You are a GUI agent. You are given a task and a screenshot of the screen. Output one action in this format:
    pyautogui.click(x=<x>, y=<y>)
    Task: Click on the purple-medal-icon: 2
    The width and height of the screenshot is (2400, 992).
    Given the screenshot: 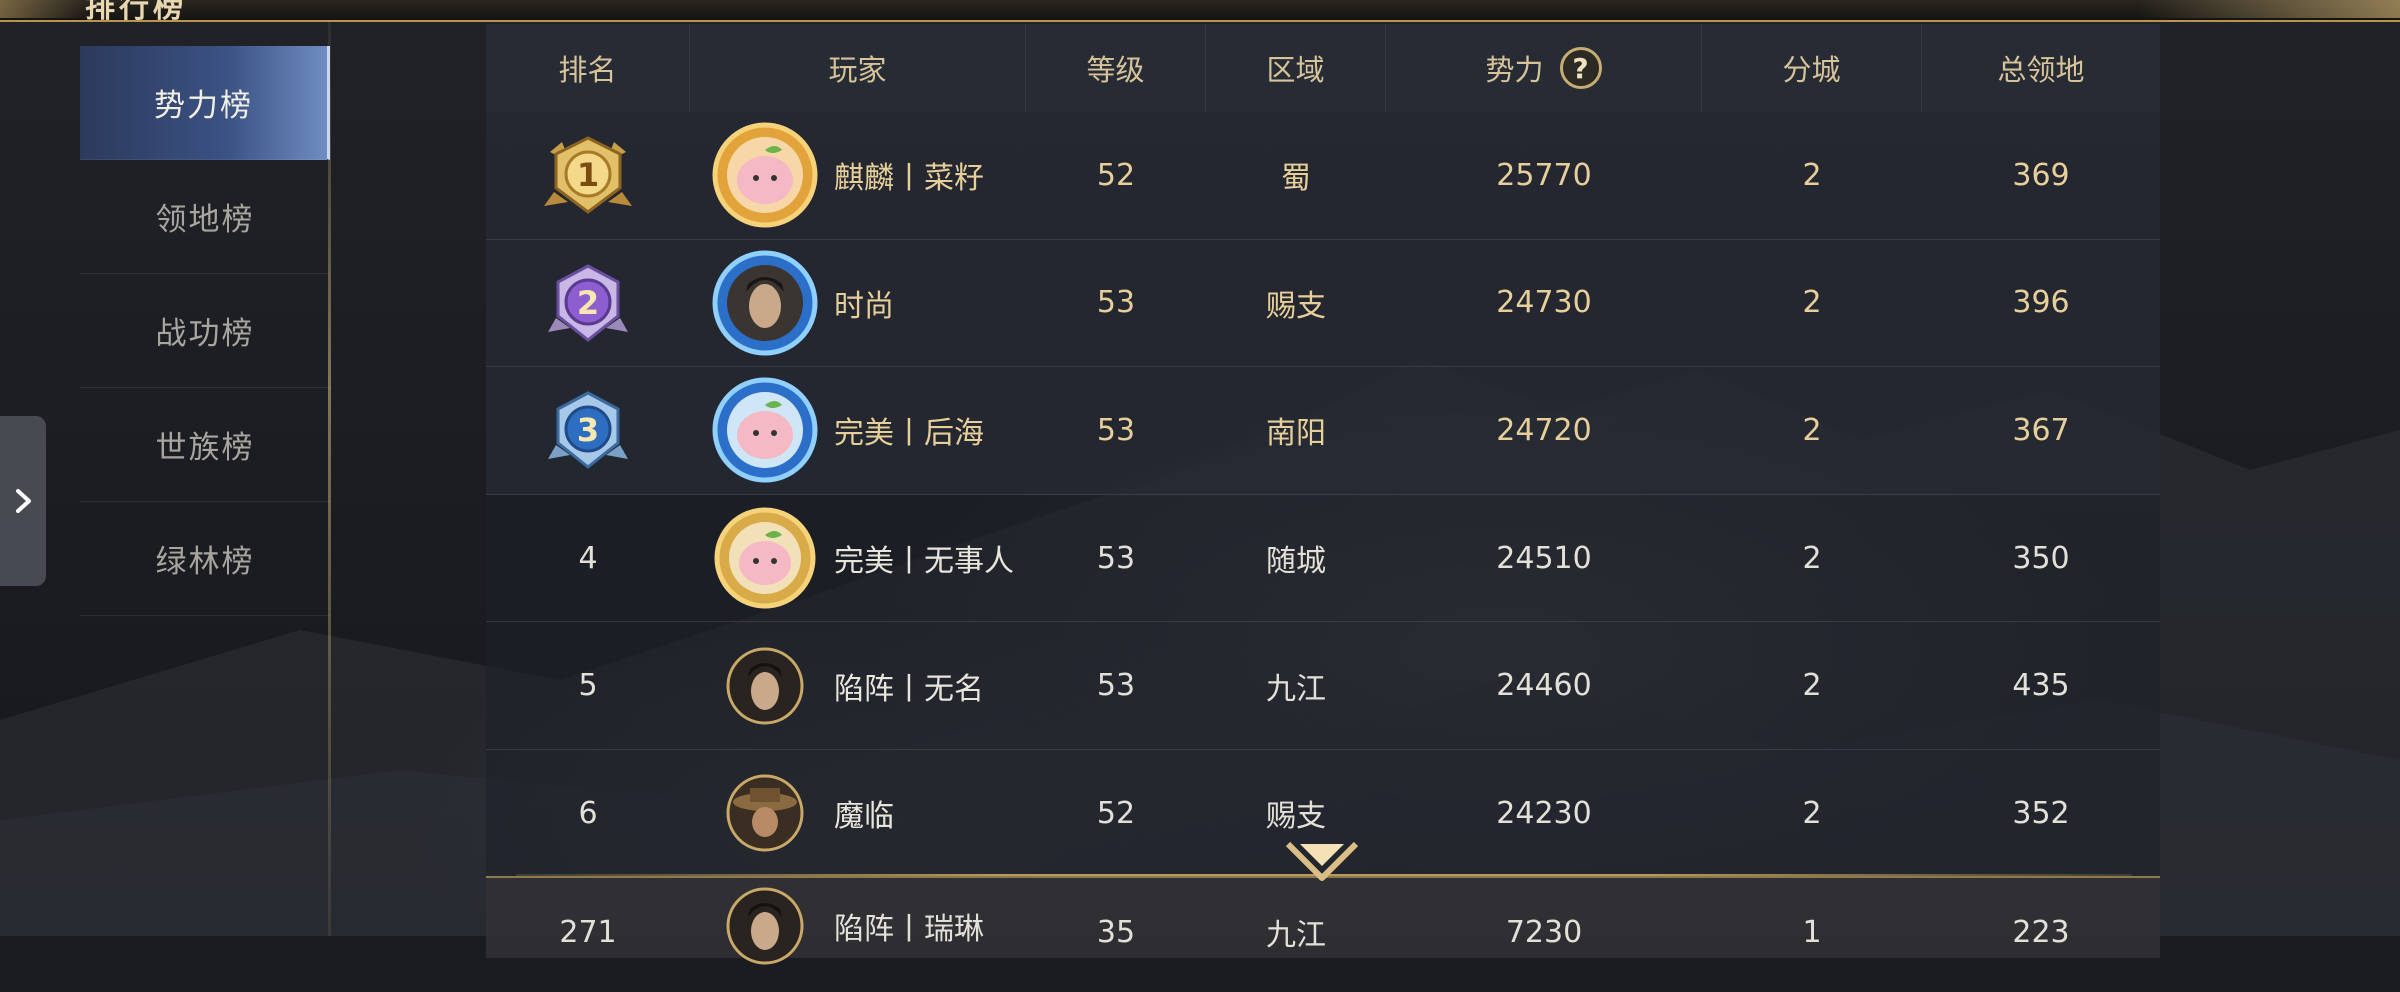 What is the action you would take?
    pyautogui.click(x=588, y=303)
    